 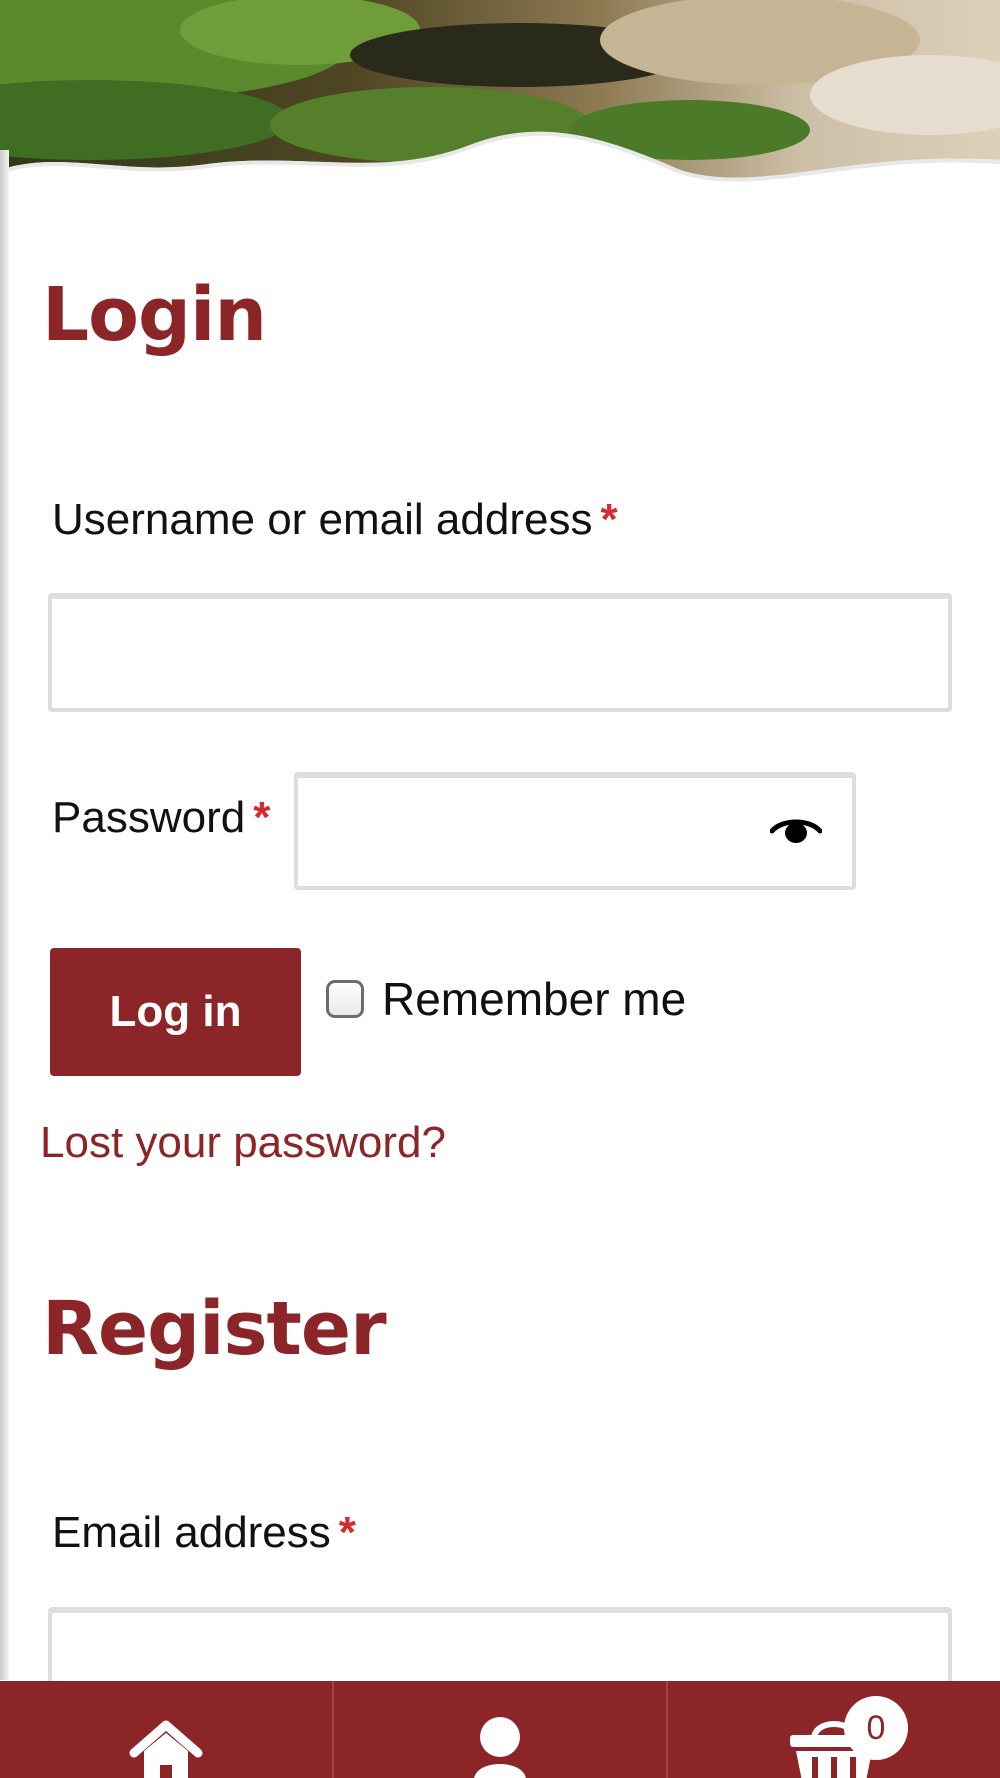 What do you see at coordinates (175, 1012) in the screenshot?
I see `login-button: Log in` at bounding box center [175, 1012].